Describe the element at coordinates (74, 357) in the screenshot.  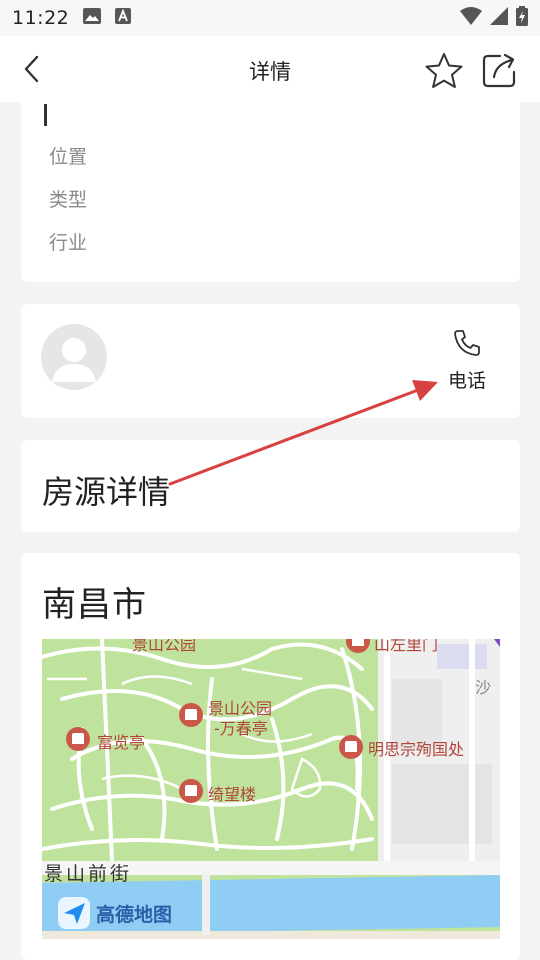
I see `avatar` at that location.